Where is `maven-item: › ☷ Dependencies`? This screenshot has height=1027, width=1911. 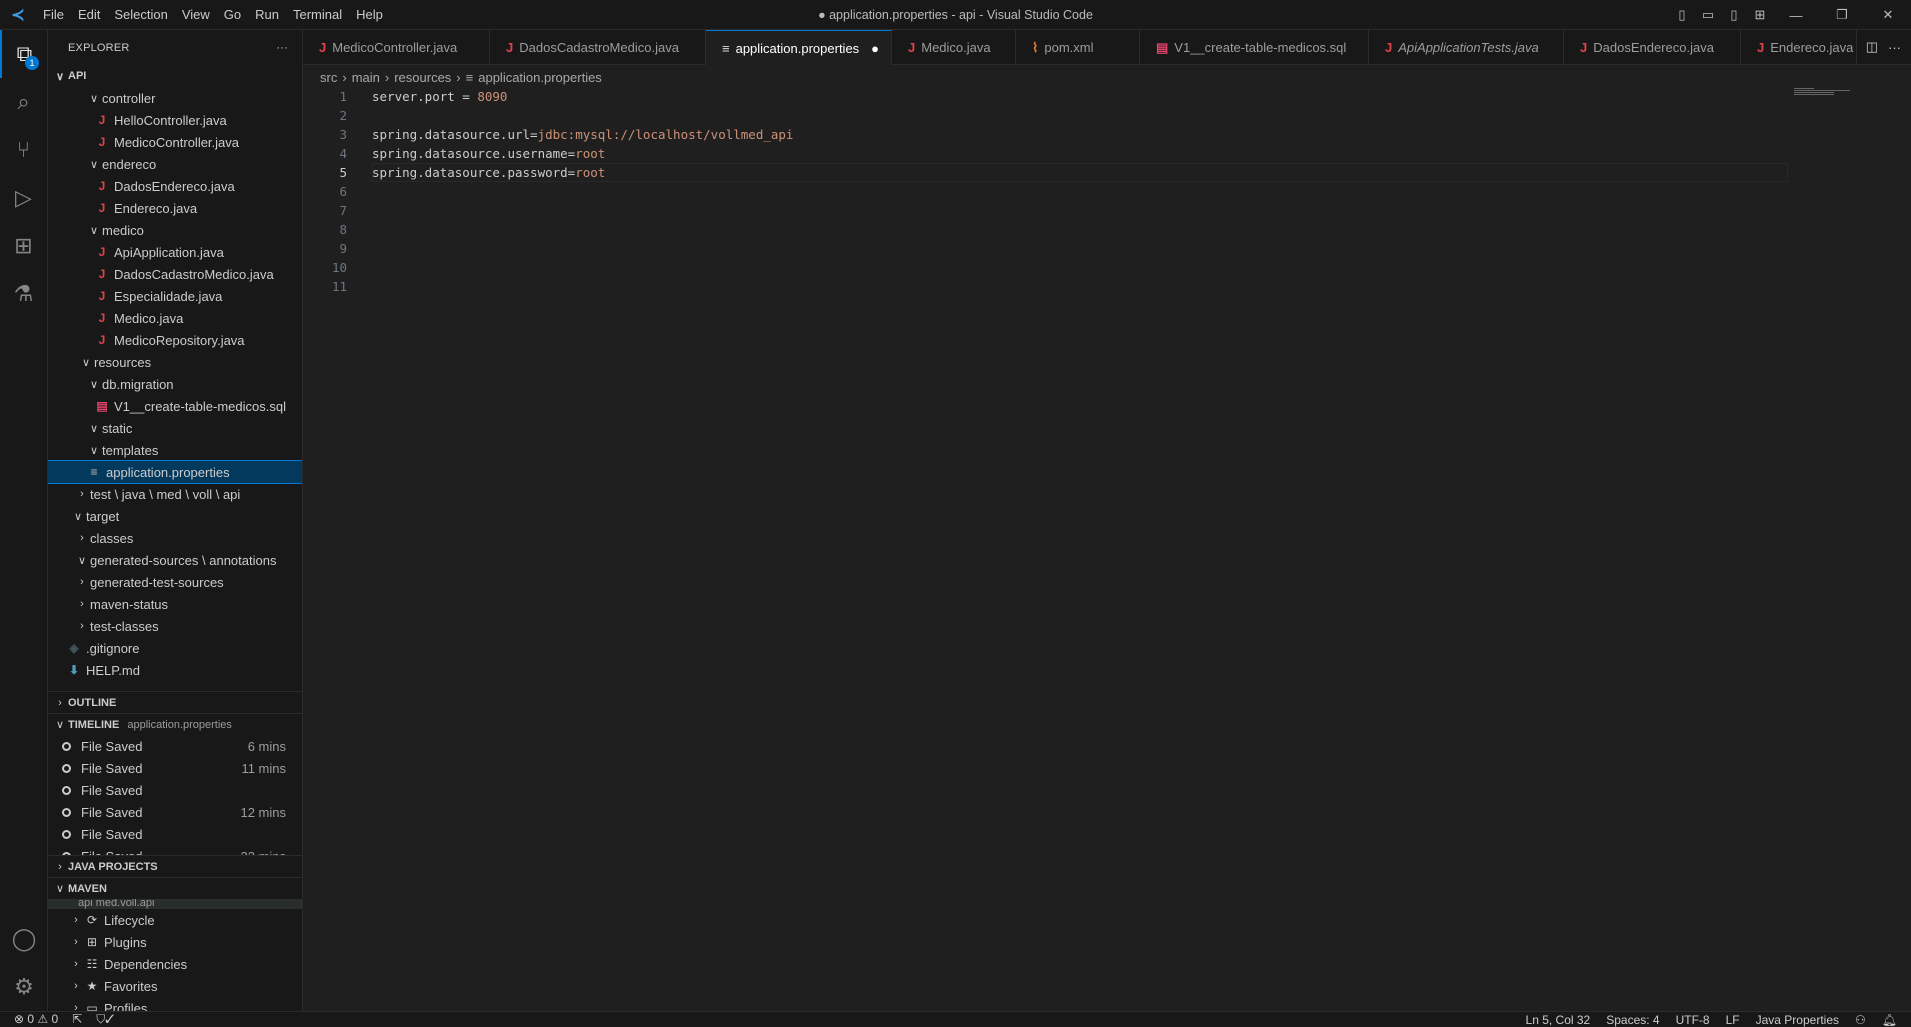 maven-item: › ☷ Dependencies is located at coordinates (175, 964).